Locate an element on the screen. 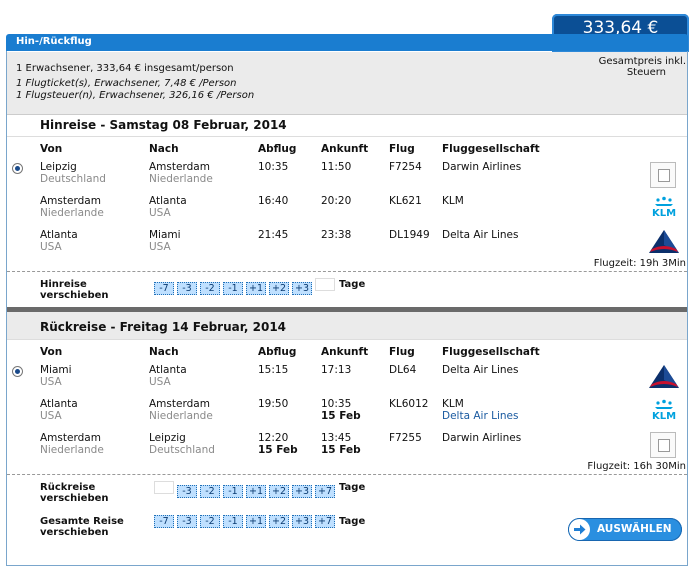 This screenshot has height=572, width=697. klm-logo-icon: KLM is located at coordinates (664, 208).